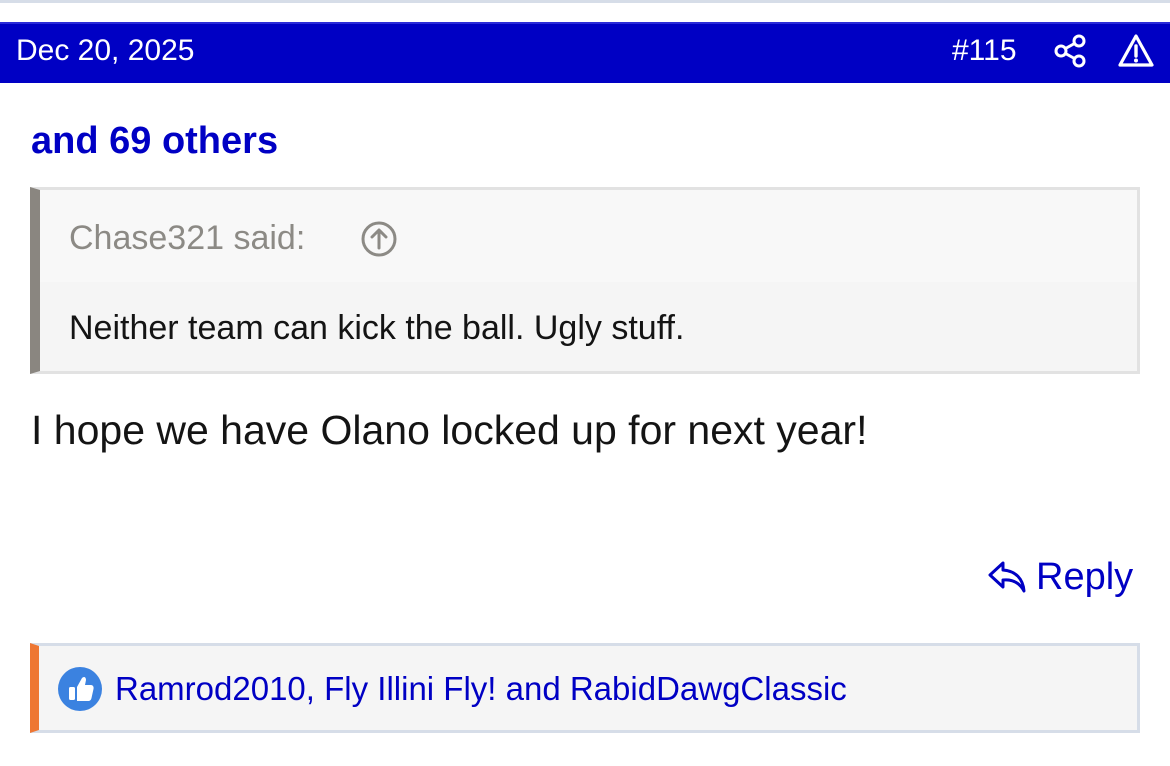 The image size is (1170, 766). What do you see at coordinates (1007, 577) in the screenshot?
I see `reply-arrow-icon` at bounding box center [1007, 577].